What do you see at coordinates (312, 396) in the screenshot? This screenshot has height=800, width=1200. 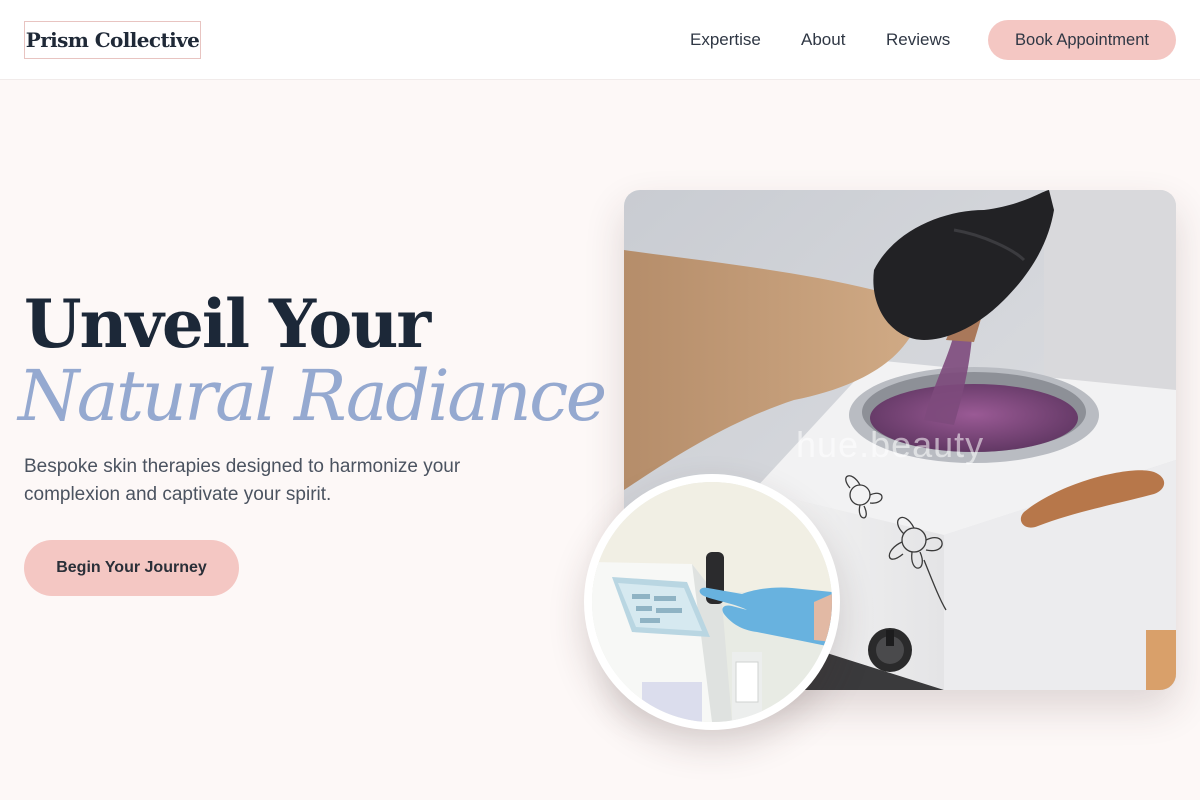 I see `hero-title-line-2: Natural Radiance` at bounding box center [312, 396].